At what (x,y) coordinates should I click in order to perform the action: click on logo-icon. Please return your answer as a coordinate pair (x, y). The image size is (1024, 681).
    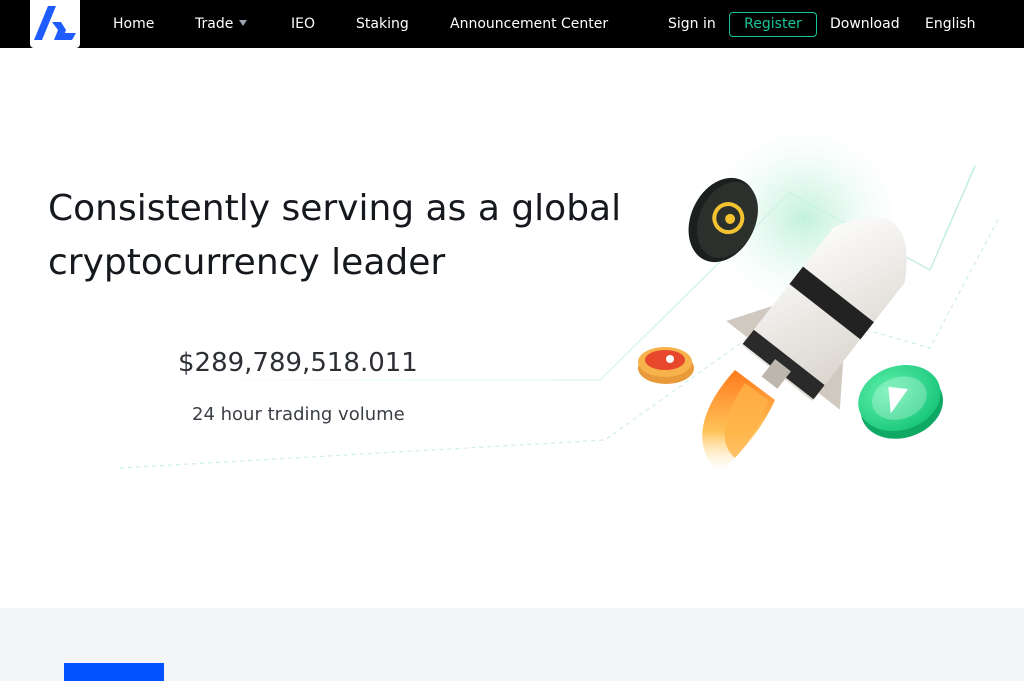
    Looking at the image, I should click on (55, 23).